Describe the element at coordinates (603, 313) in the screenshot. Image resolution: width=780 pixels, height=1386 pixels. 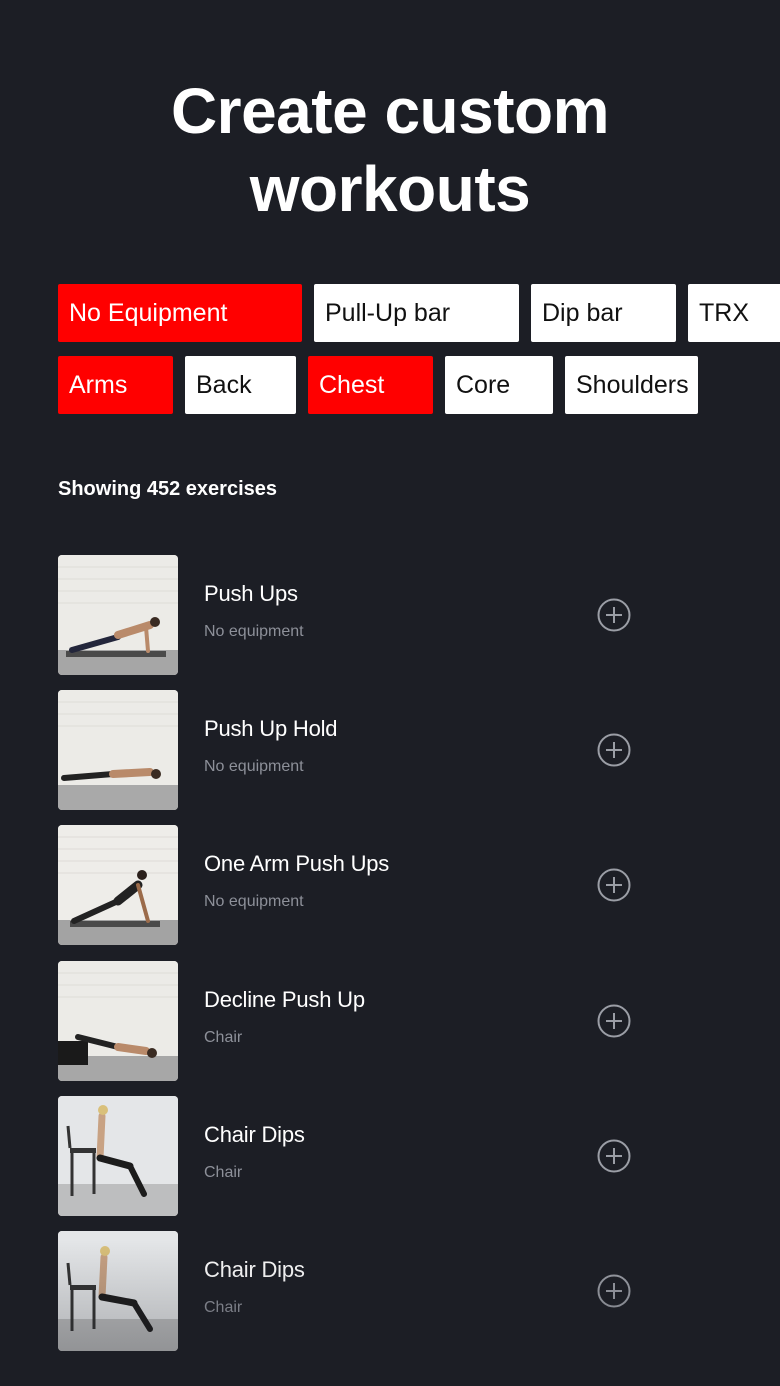
I see `filter-chip-dip-bar: Dip bar` at that location.